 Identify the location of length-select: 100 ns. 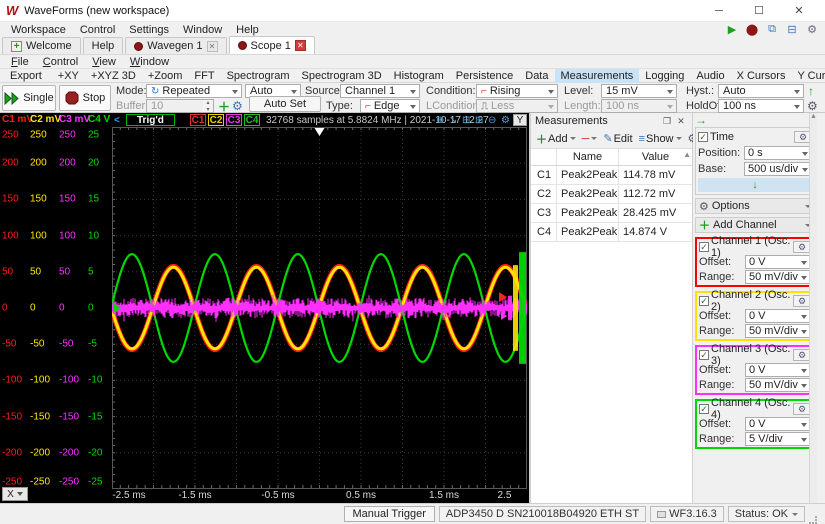
(639, 106).